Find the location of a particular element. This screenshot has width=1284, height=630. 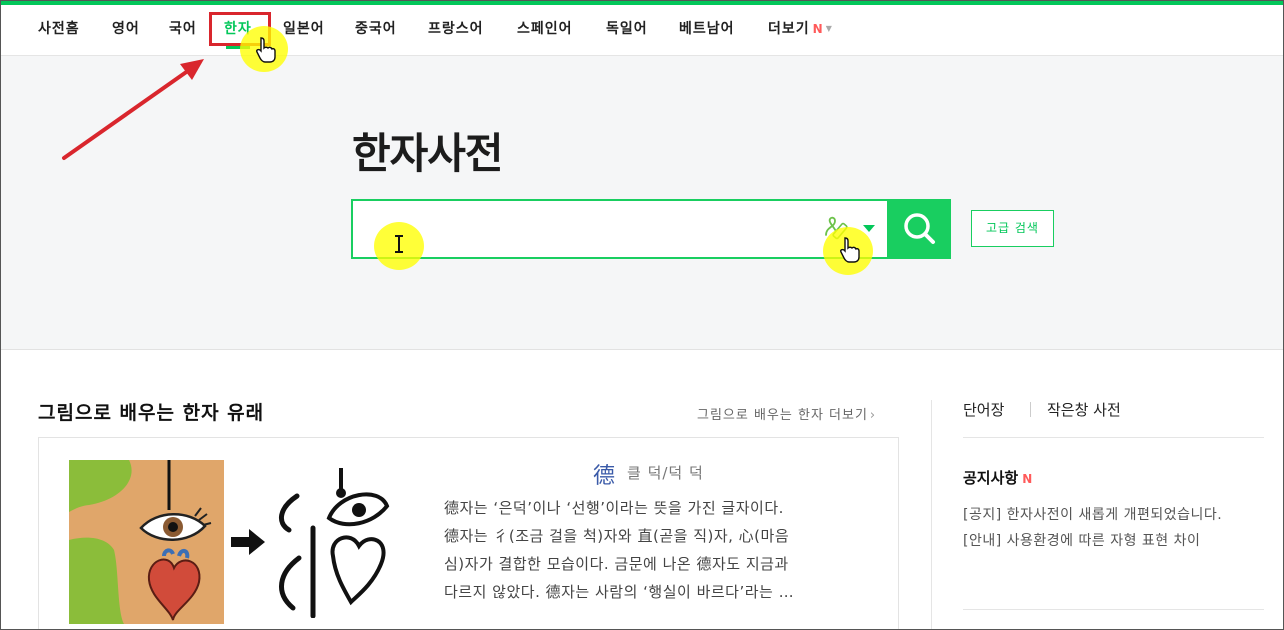

more-link: 그림으로 배우는 한자 더보기 › is located at coordinates (786, 413).